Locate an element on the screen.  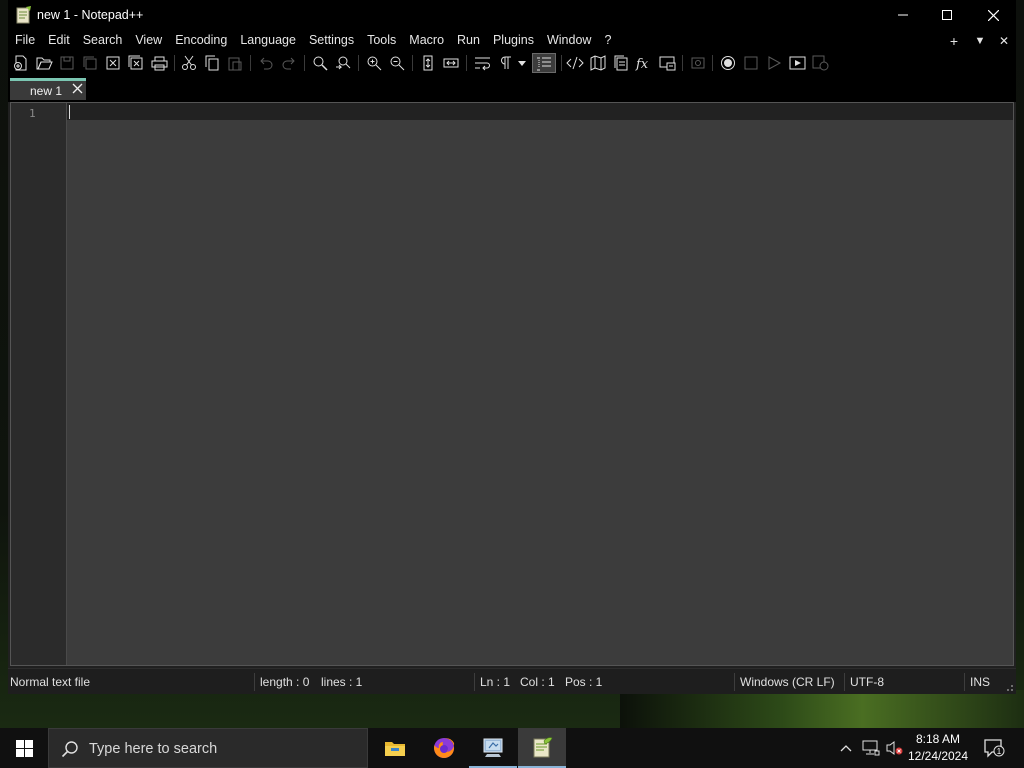
tab-list-dropdown-button: ▼ is located at coordinates (980, 40).